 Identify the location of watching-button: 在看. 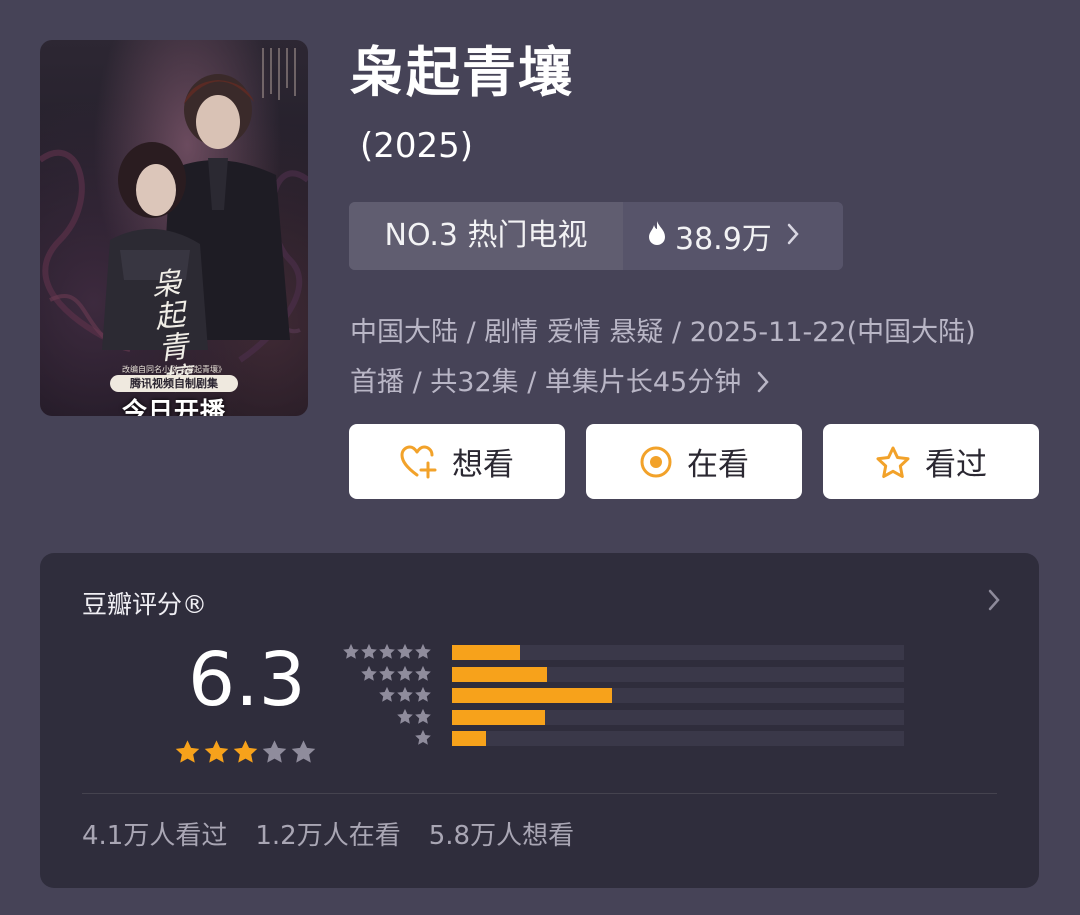
(694, 461).